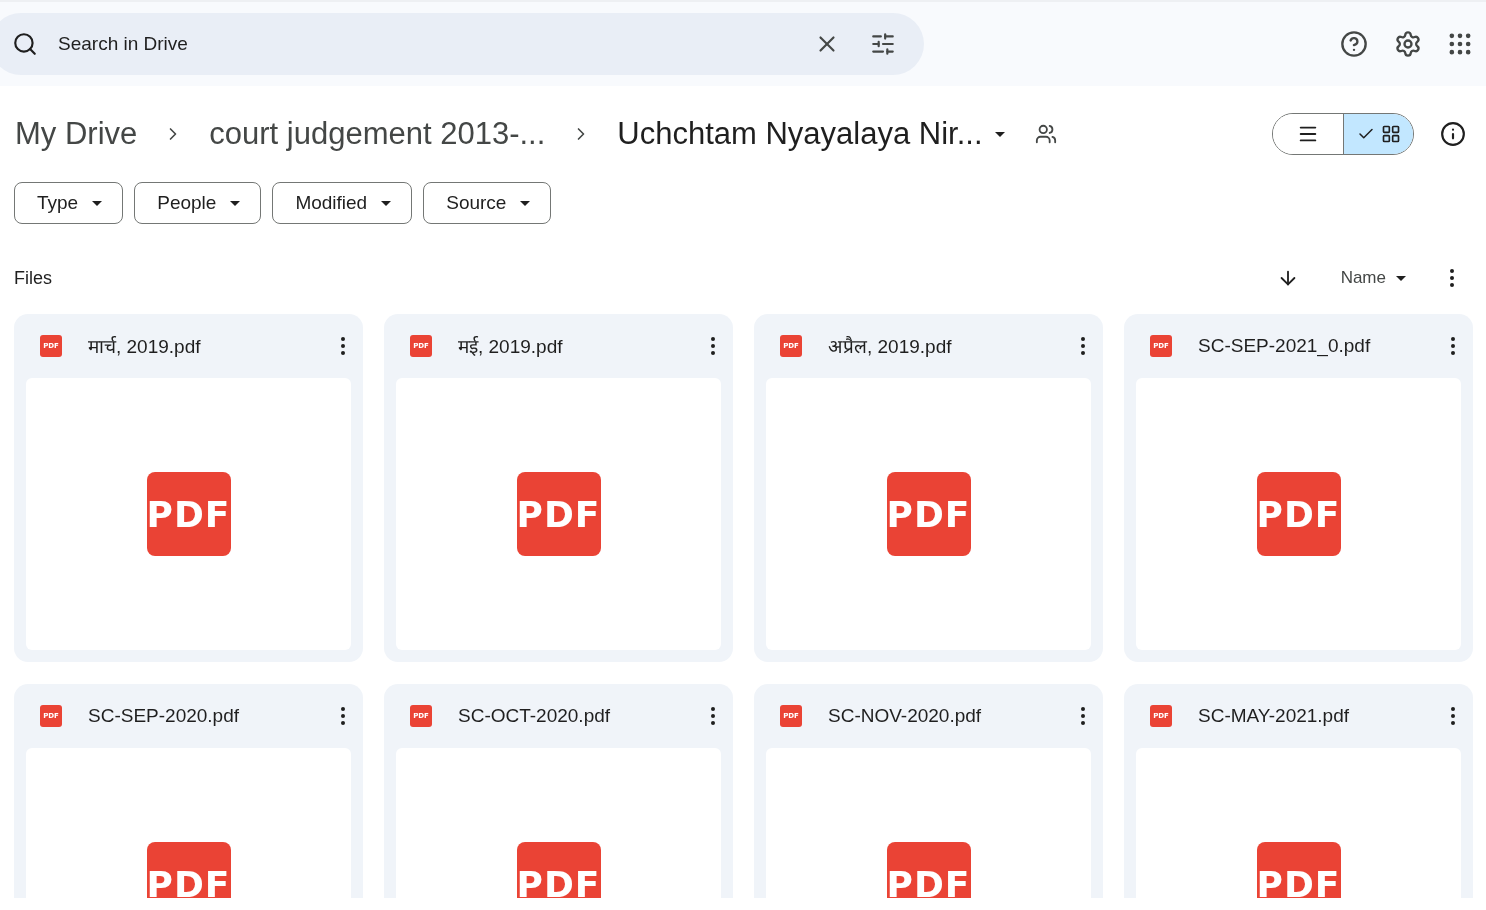 This screenshot has width=1486, height=910. What do you see at coordinates (511, 347) in the screenshot?
I see `file-name: मई, 2019.pdf` at bounding box center [511, 347].